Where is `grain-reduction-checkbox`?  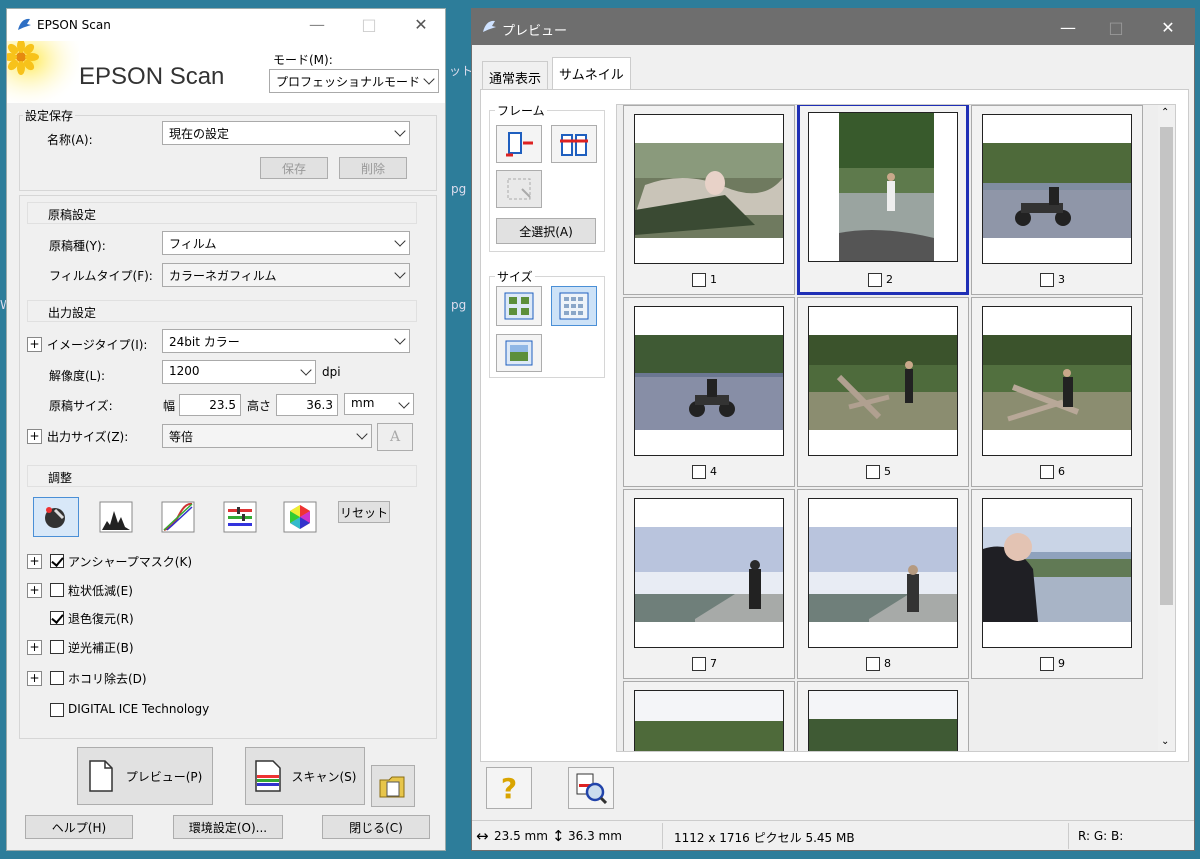
grain-reduction-checkbox is located at coordinates (57, 590).